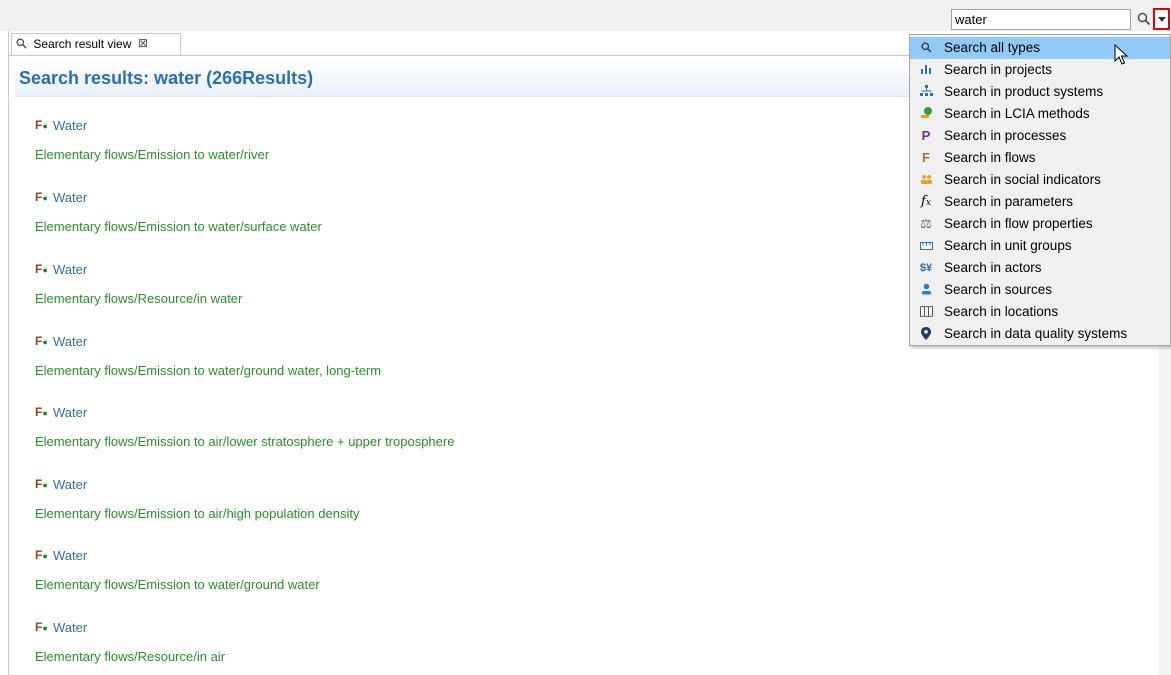 This screenshot has width=1171, height=675. I want to click on menu-item-search-parameters: fx Search in parameters, so click(1040, 202).